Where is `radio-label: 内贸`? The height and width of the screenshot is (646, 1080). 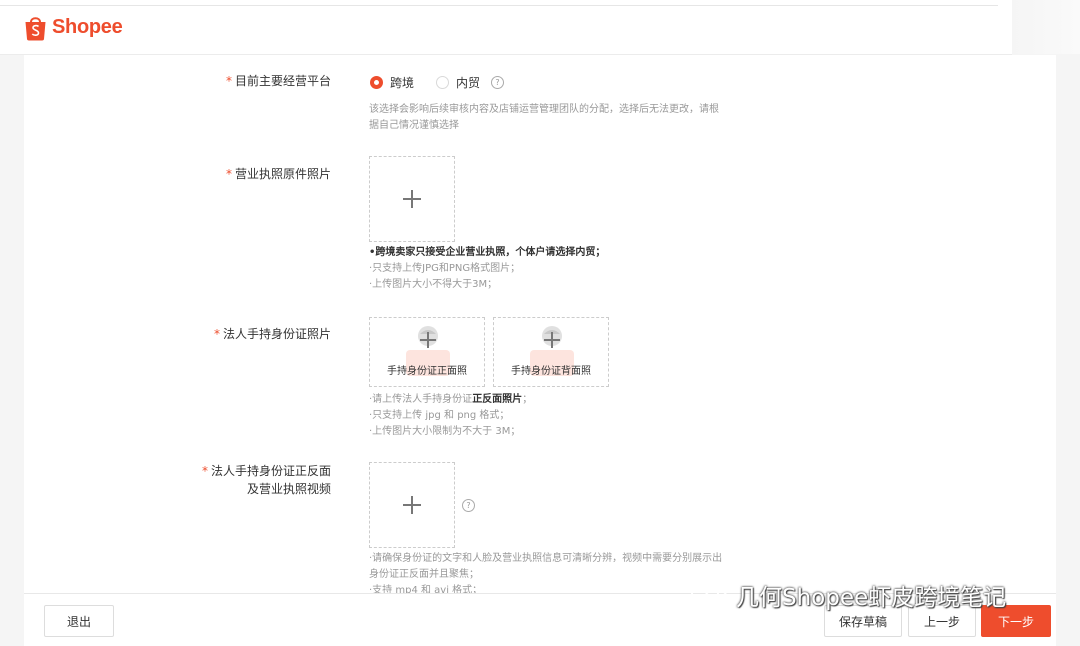 radio-label: 内贸 is located at coordinates (468, 83).